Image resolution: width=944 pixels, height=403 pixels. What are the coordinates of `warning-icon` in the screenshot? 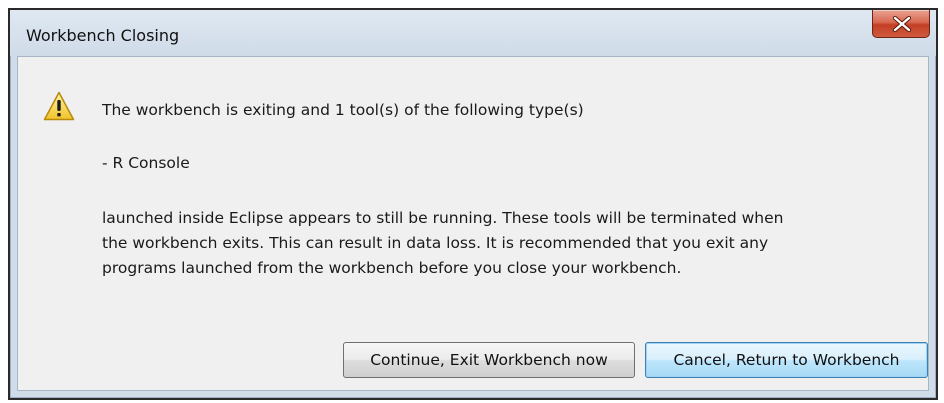 It's located at (59, 106).